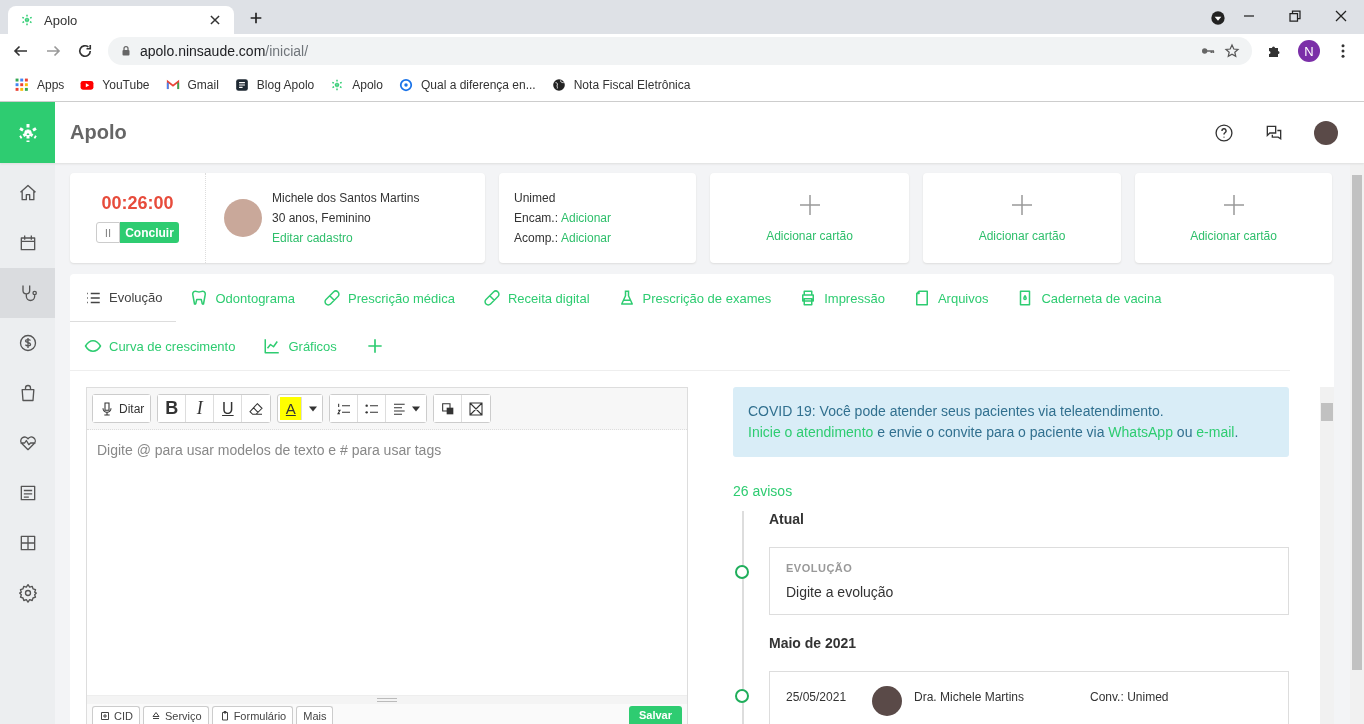 This screenshot has width=1364, height=724. Describe the element at coordinates (27, 443) in the screenshot. I see `heart-icon` at that location.